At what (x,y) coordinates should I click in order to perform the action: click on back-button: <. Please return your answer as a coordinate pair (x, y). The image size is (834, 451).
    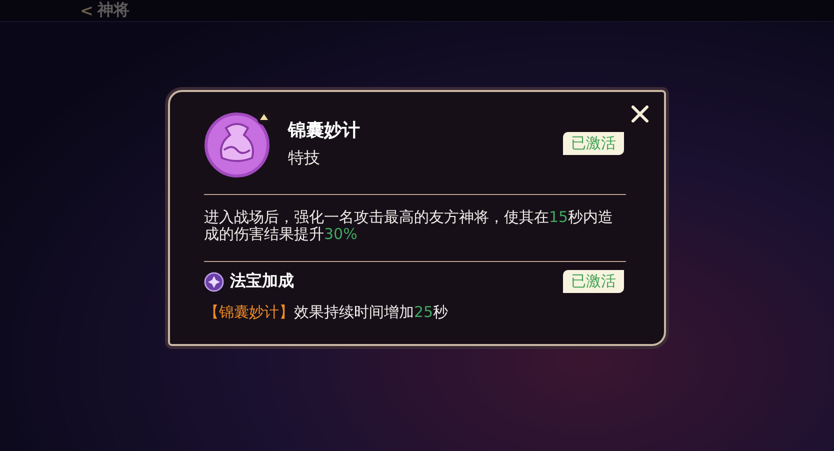
    Looking at the image, I should click on (87, 10).